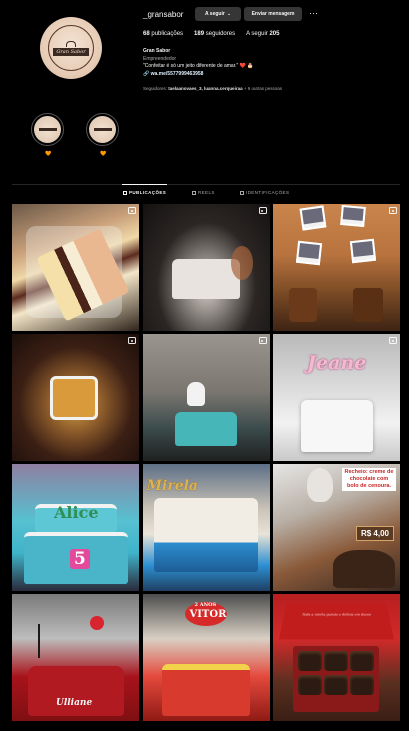 The width and height of the screenshot is (409, 731). Describe the element at coordinates (364, 569) in the screenshot. I see `chocolate-egg` at that location.